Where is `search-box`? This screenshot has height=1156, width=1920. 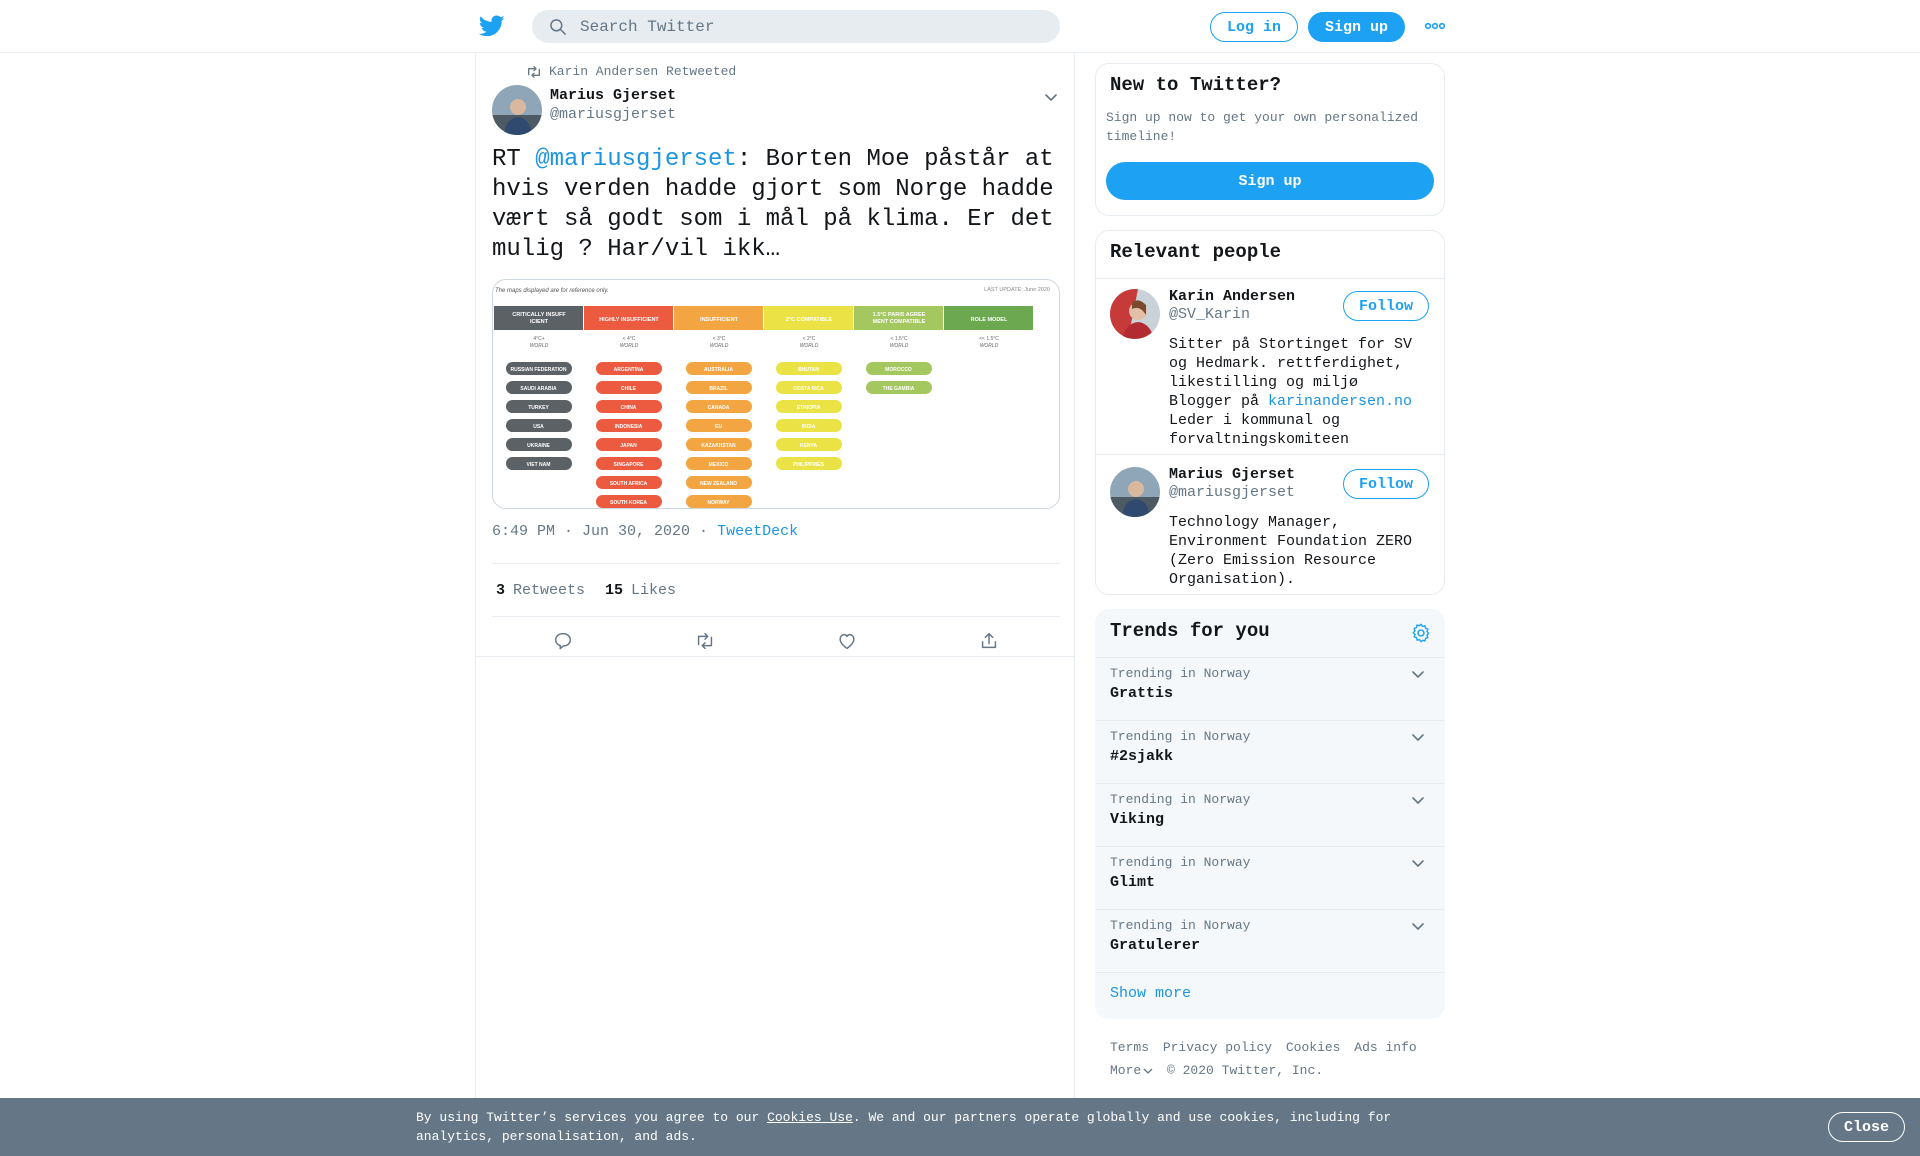
search-box is located at coordinates (796, 26).